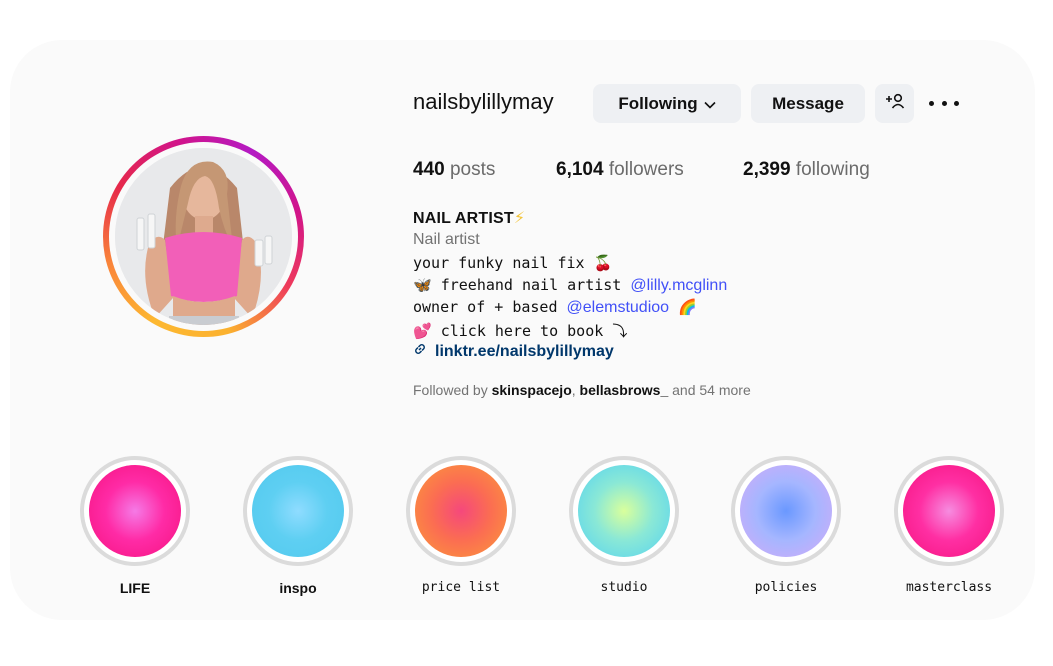 The image size is (1053, 666). I want to click on bio-link: linktr.ee/nailsbylillymay, so click(513, 351).